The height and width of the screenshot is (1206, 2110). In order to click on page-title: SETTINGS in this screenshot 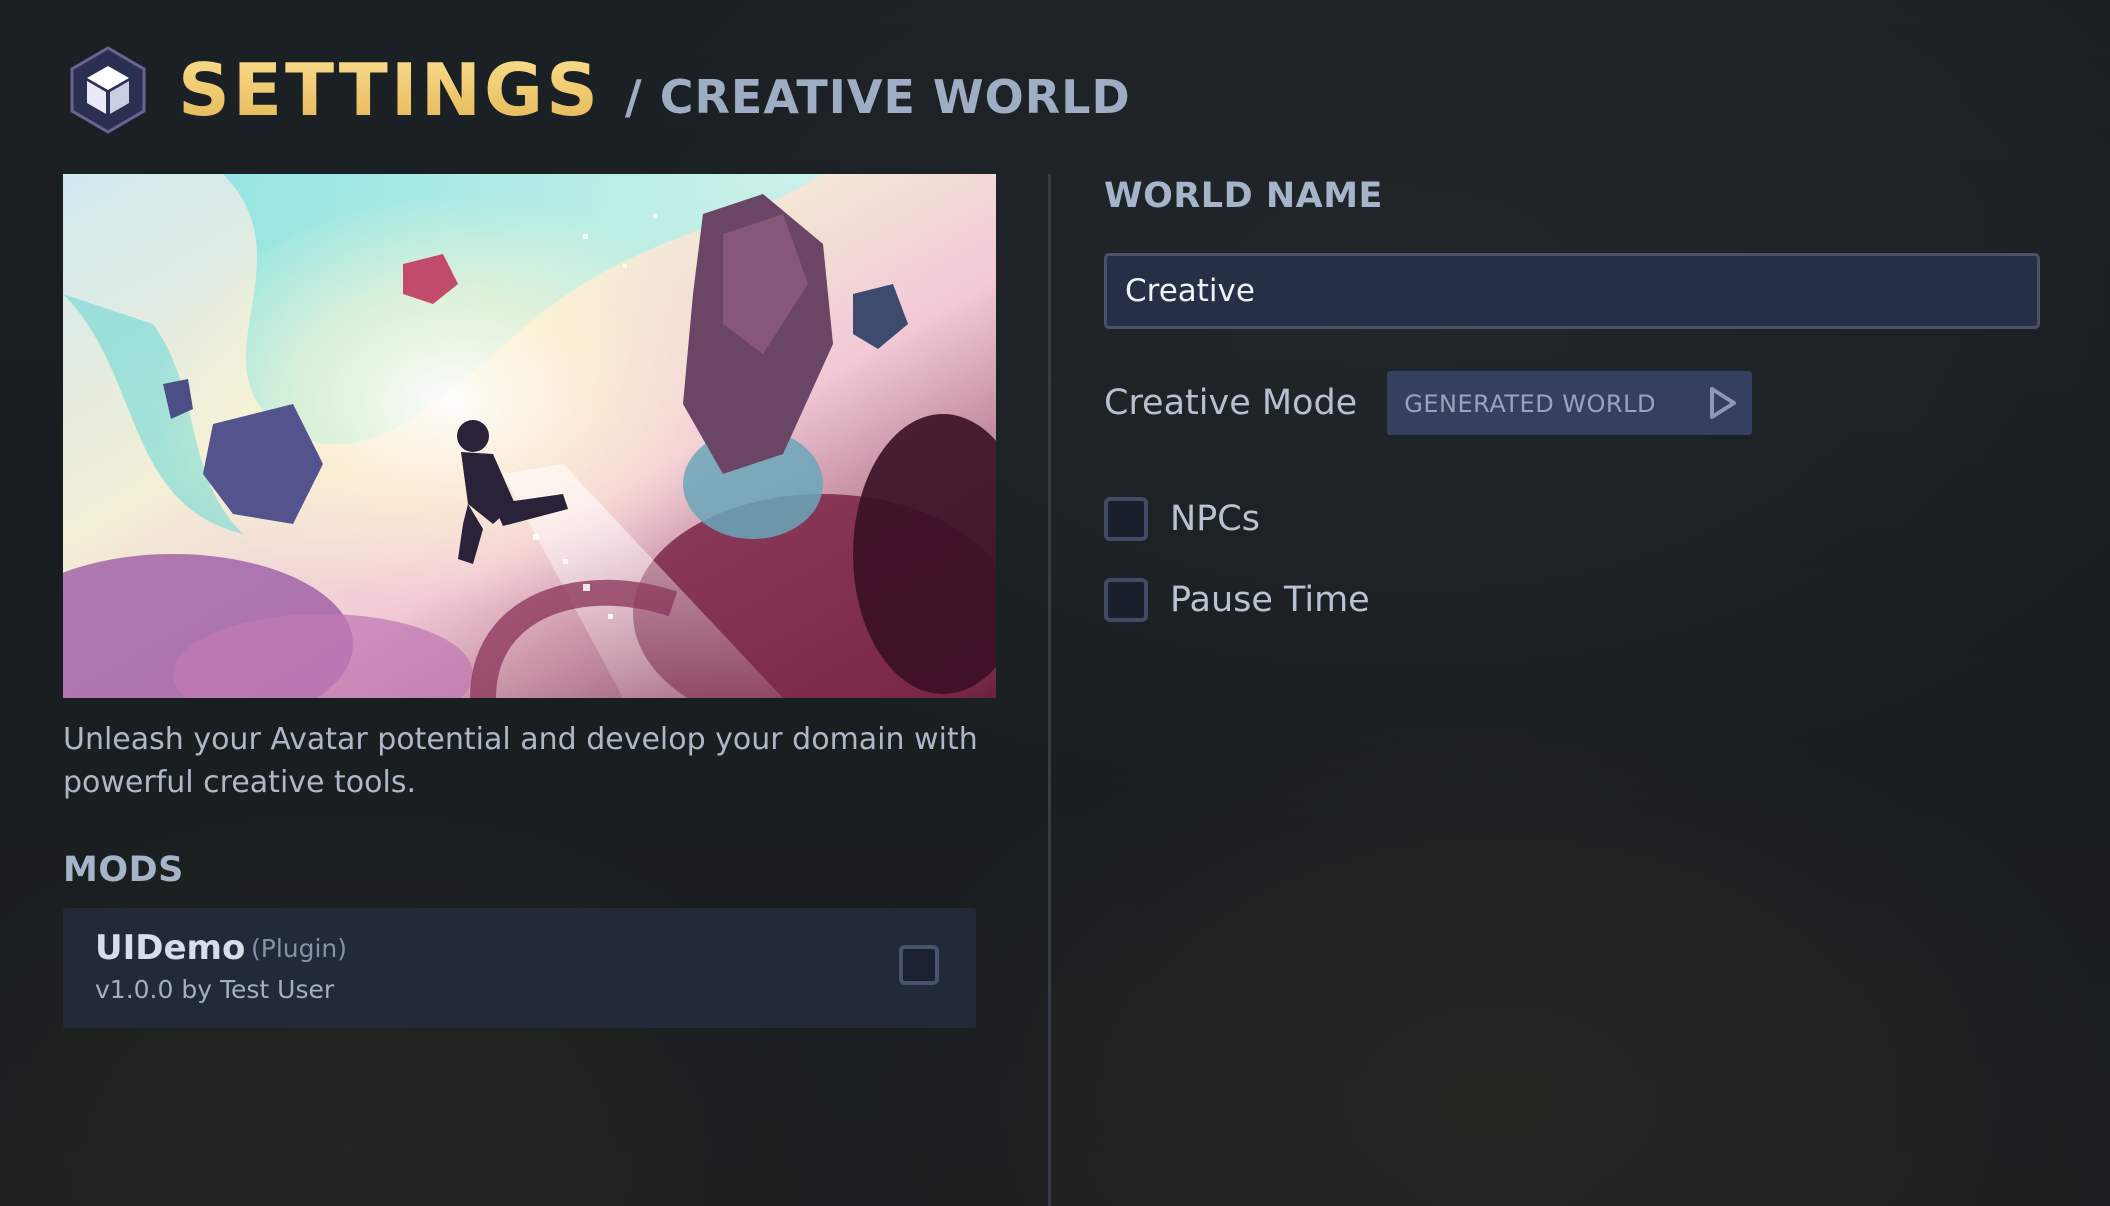, I will do `click(389, 90)`.